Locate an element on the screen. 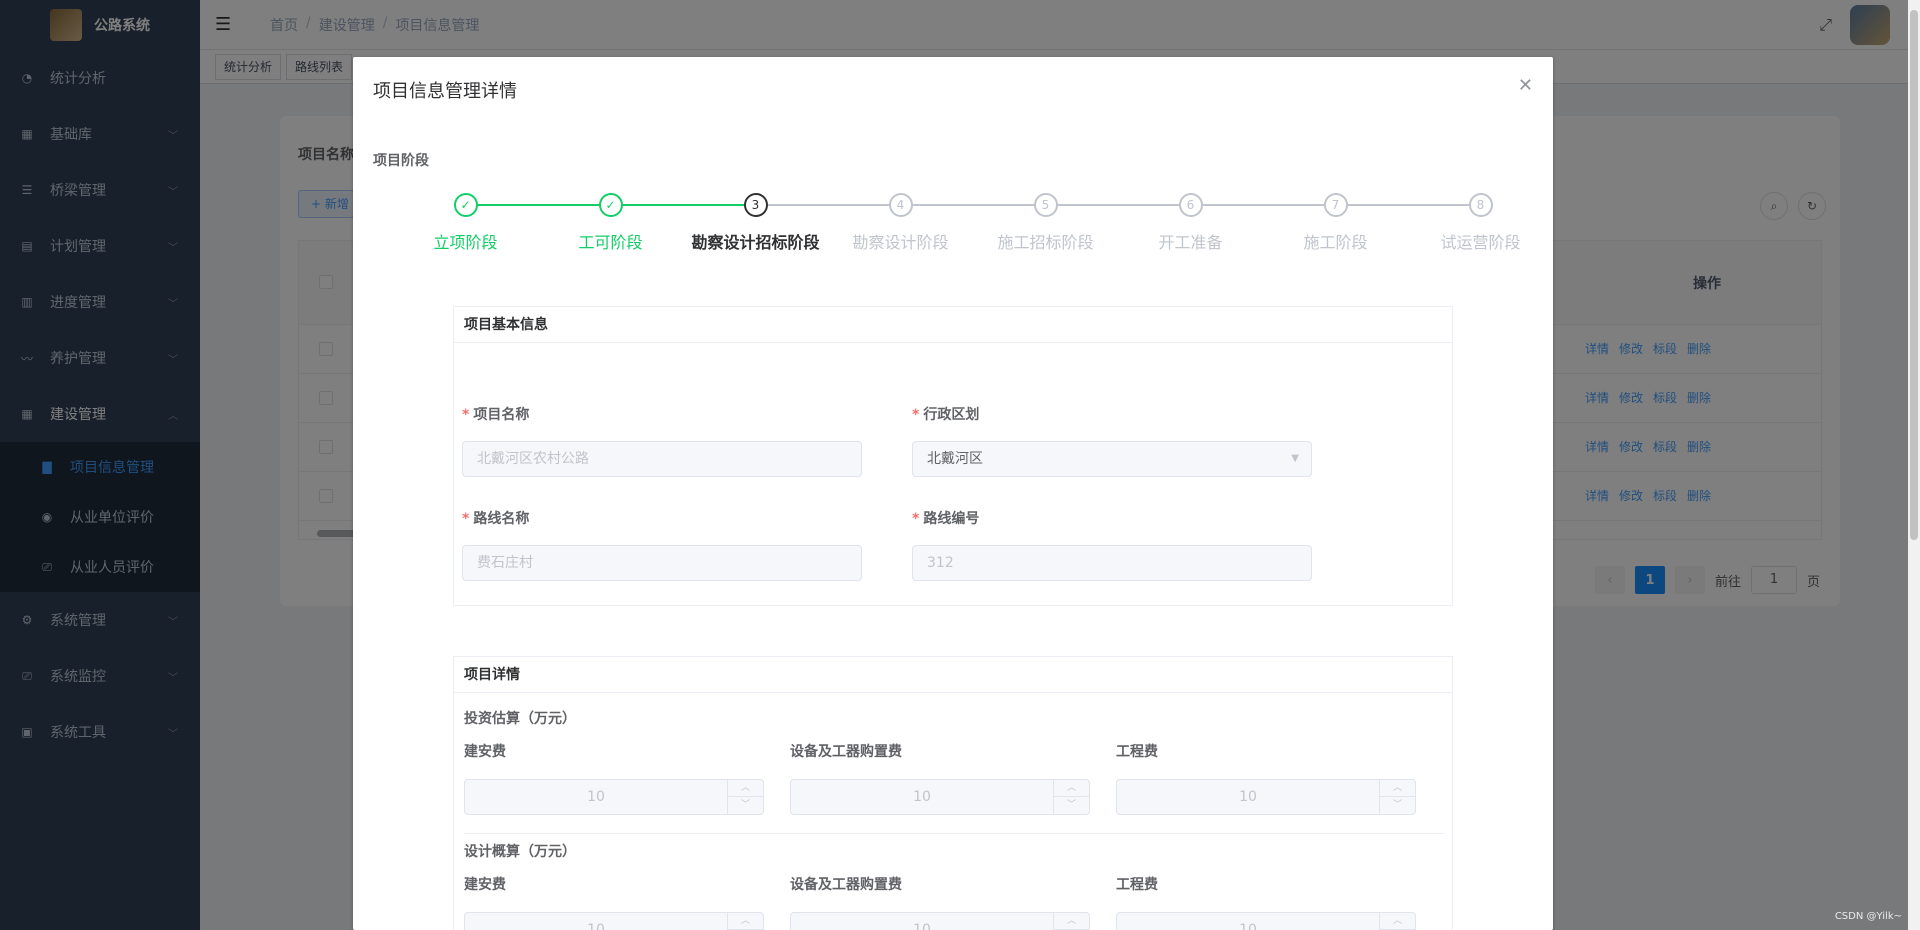 This screenshot has height=930, width=1920. step-number: 5 is located at coordinates (1045, 205).